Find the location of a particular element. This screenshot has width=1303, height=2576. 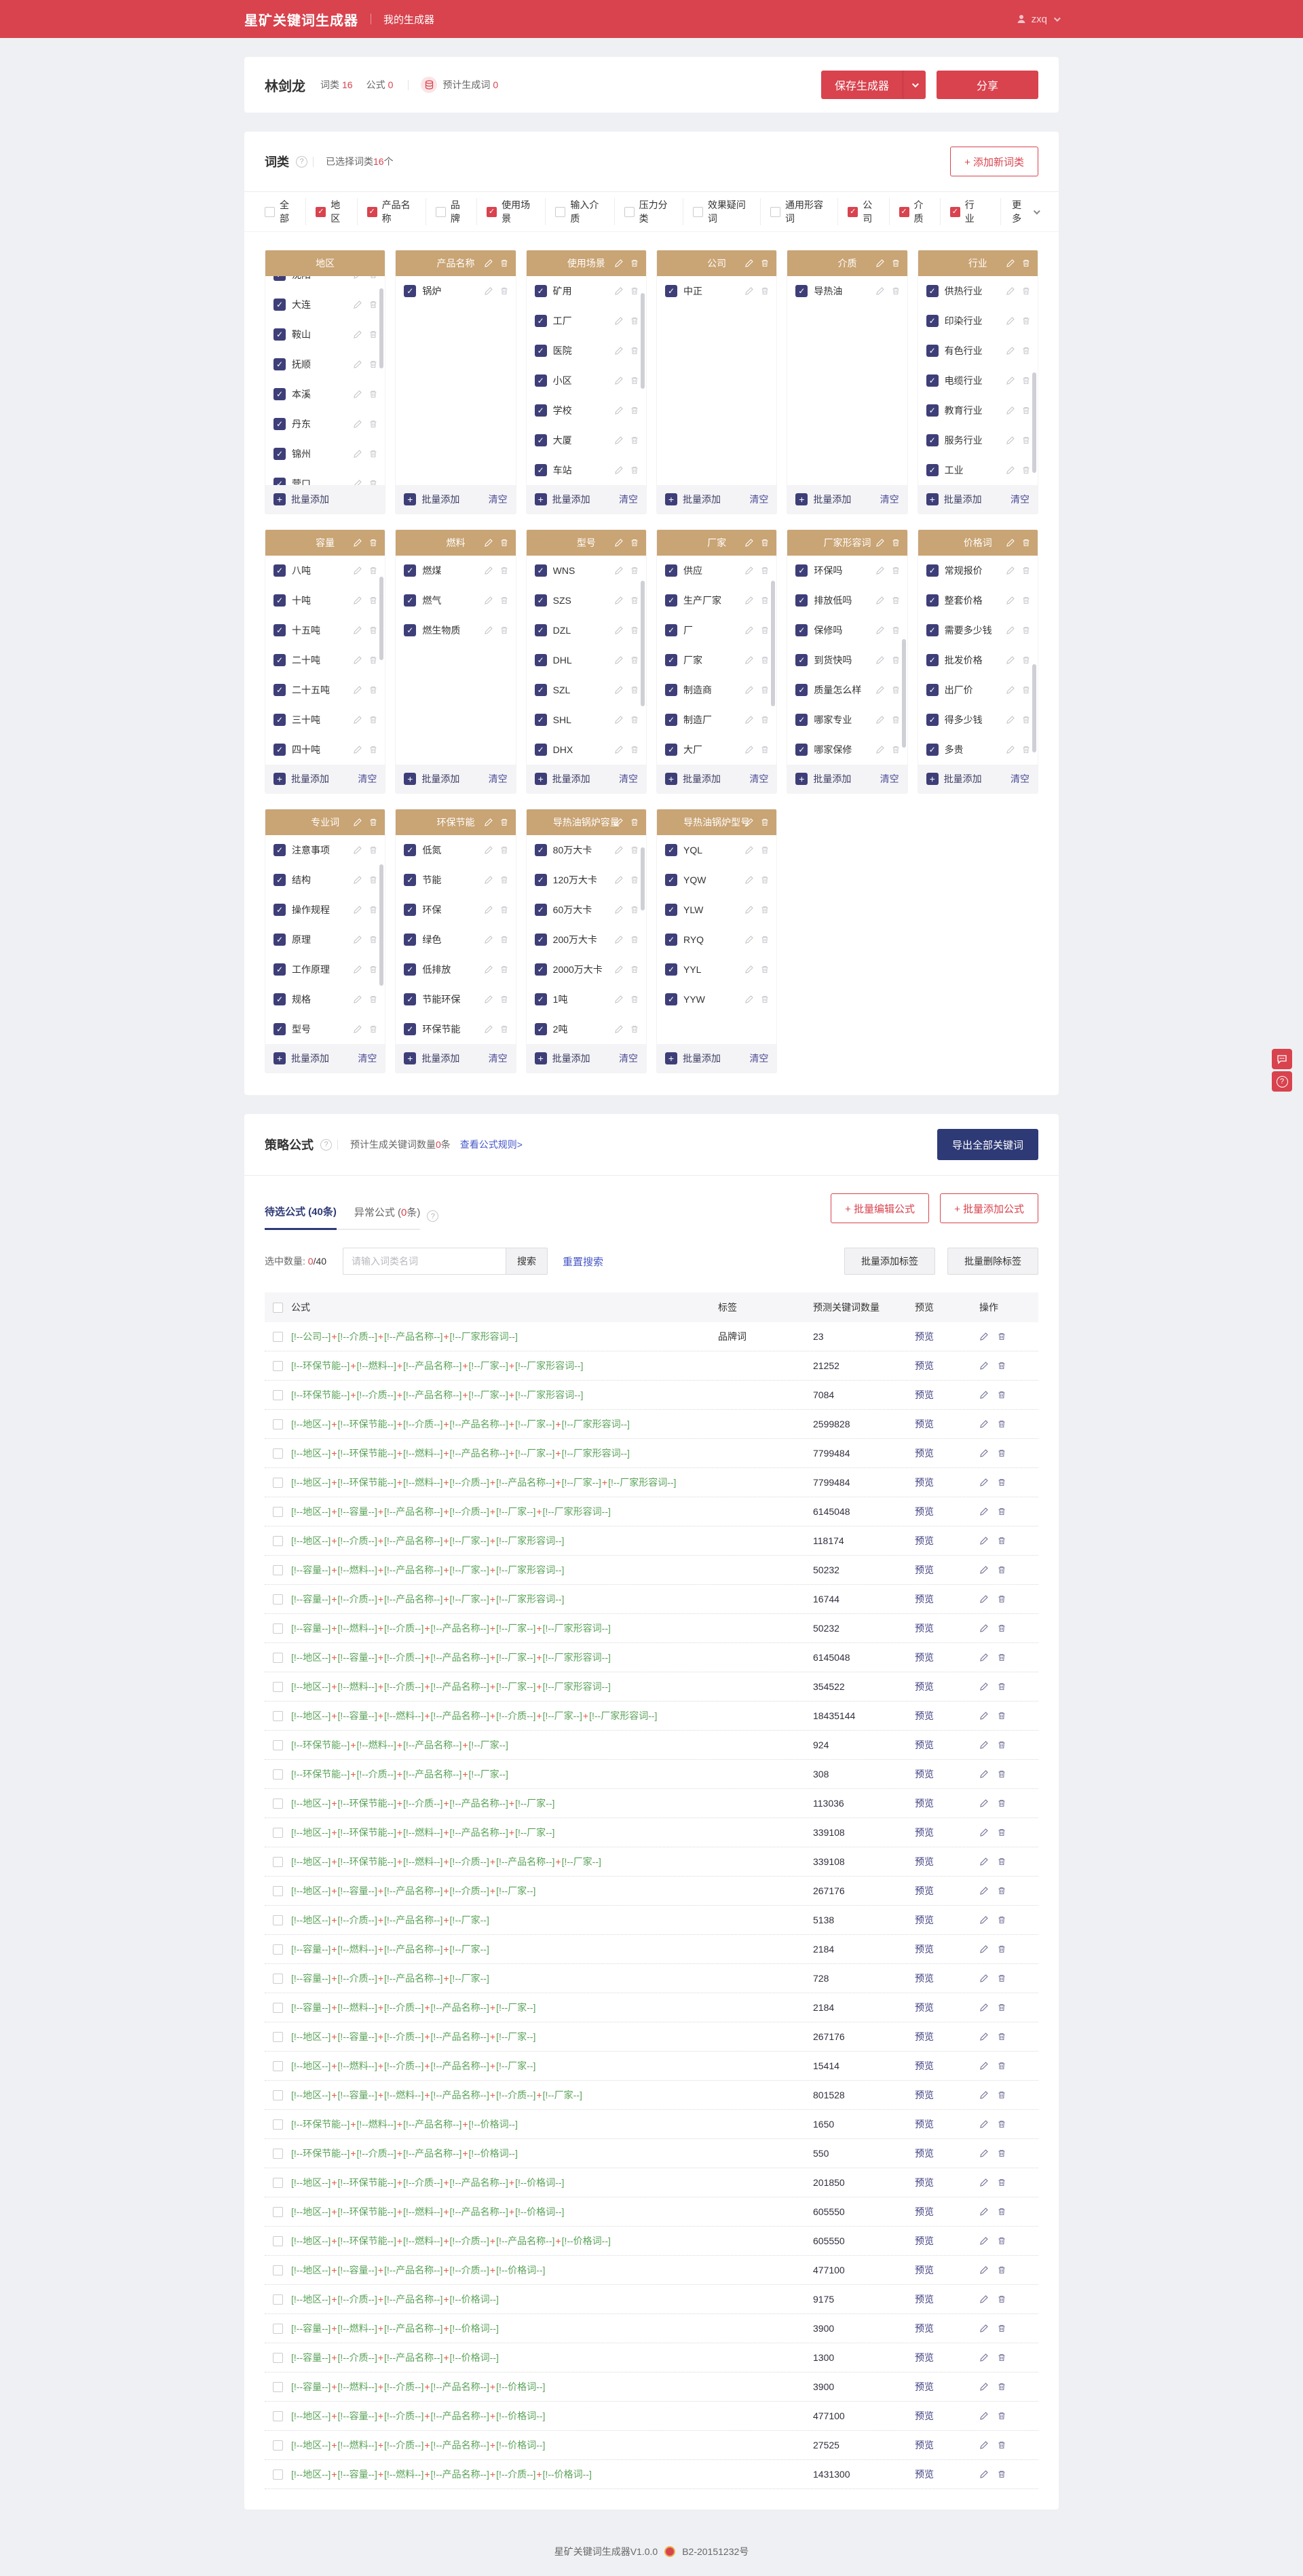

filter-介质: 介质 is located at coordinates (920, 211).